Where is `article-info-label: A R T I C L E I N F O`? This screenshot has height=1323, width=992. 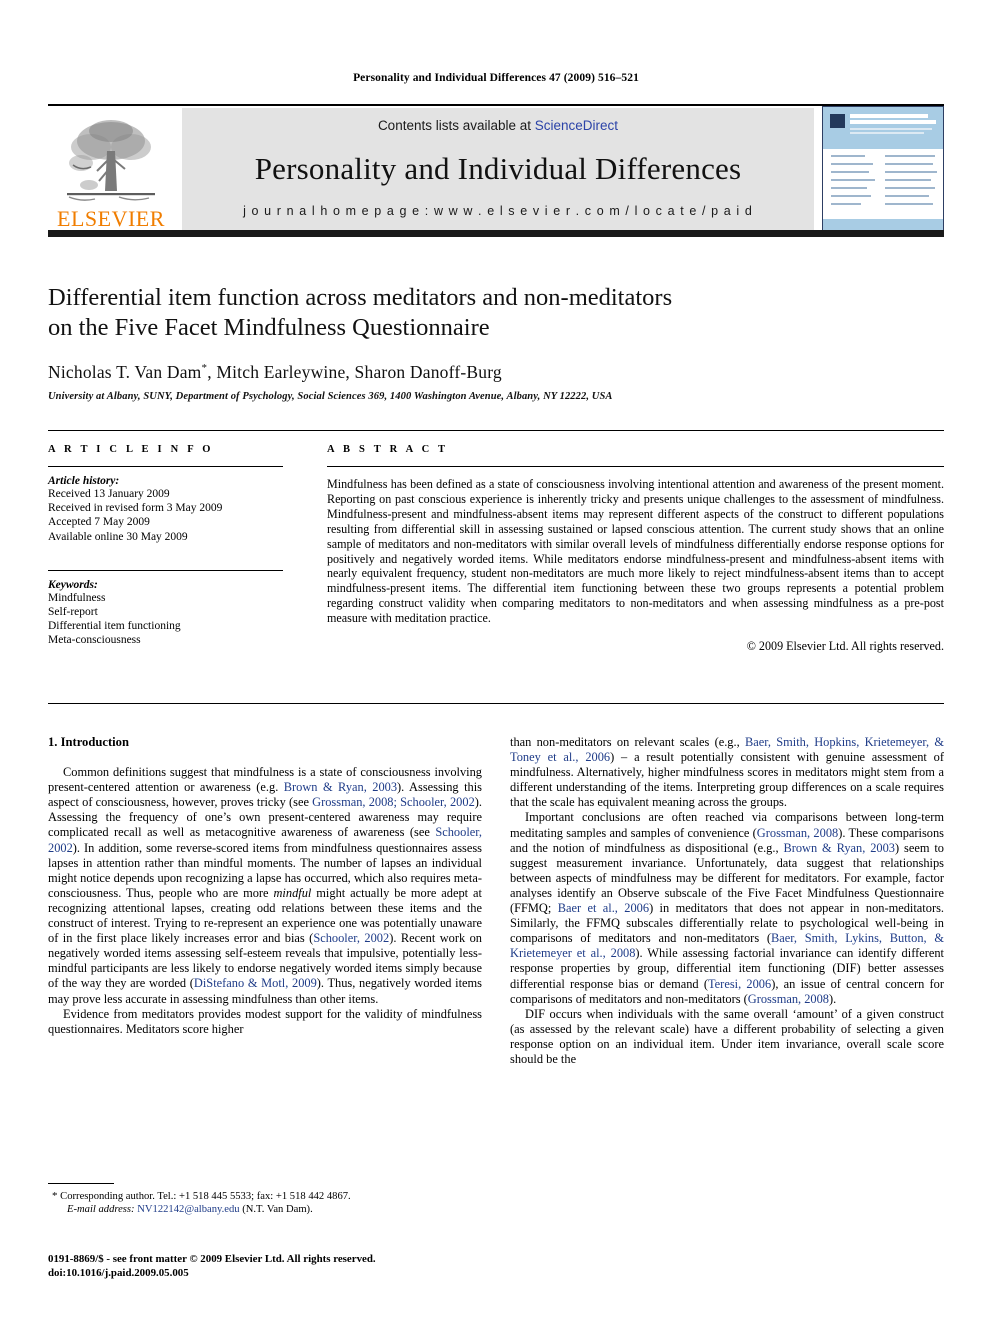 article-info-label: A R T I C L E I N F O is located at coordinates (131, 449).